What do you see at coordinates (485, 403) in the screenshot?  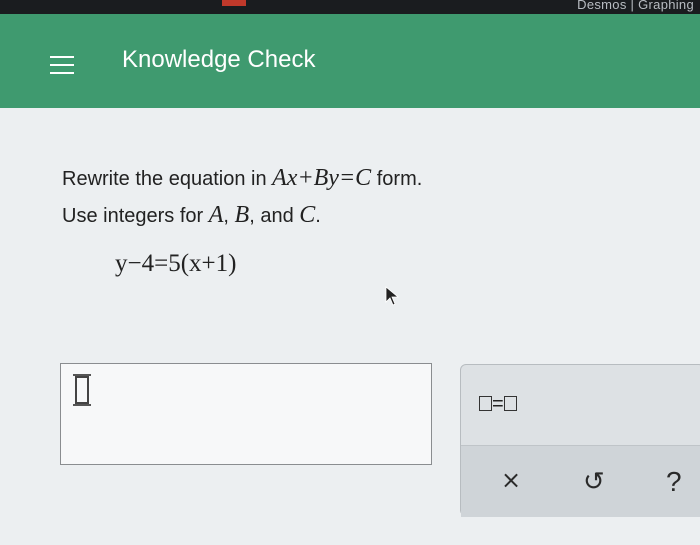 I see `left-slot-icon` at bounding box center [485, 403].